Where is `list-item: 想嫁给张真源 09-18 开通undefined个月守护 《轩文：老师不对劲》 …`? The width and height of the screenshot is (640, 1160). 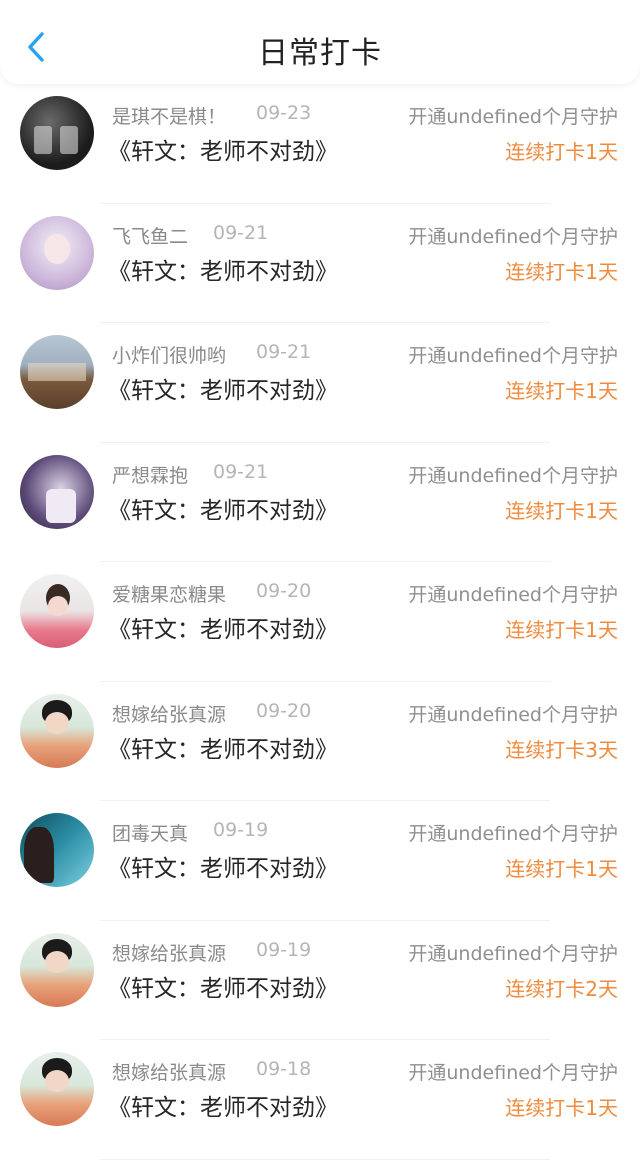
list-item: 想嫁给张真源 09-18 开通undefined个月守护 《轩文：老师不对劲》 … is located at coordinates (320, 1100).